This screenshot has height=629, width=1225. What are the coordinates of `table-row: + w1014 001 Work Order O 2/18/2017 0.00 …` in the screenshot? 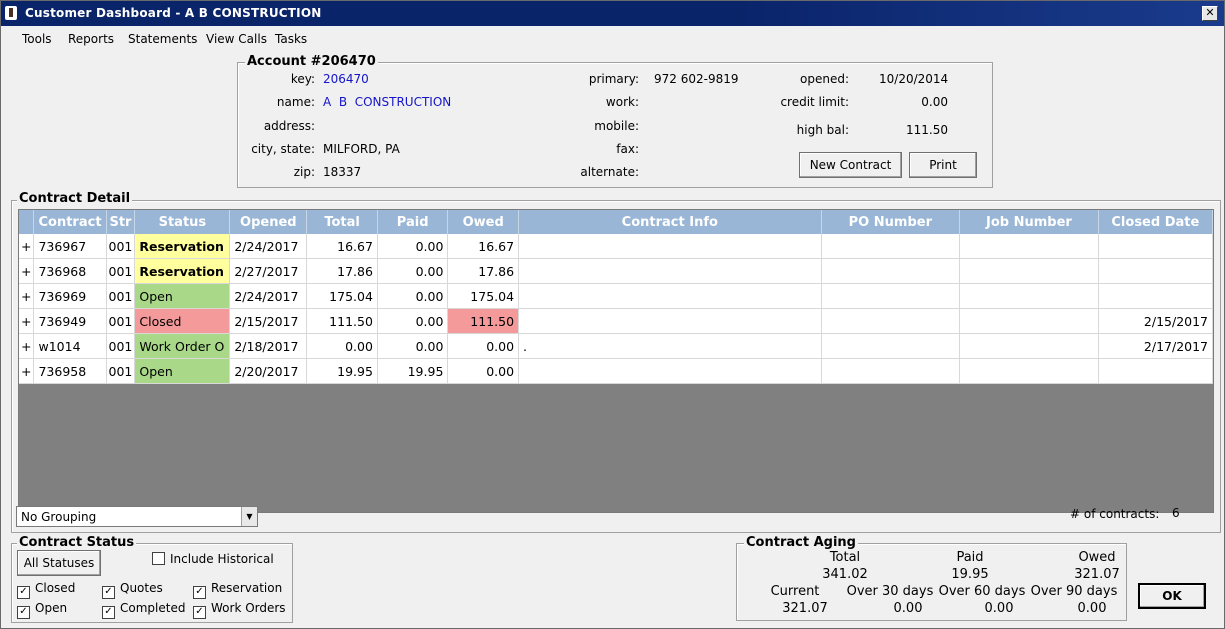 It's located at (616, 346).